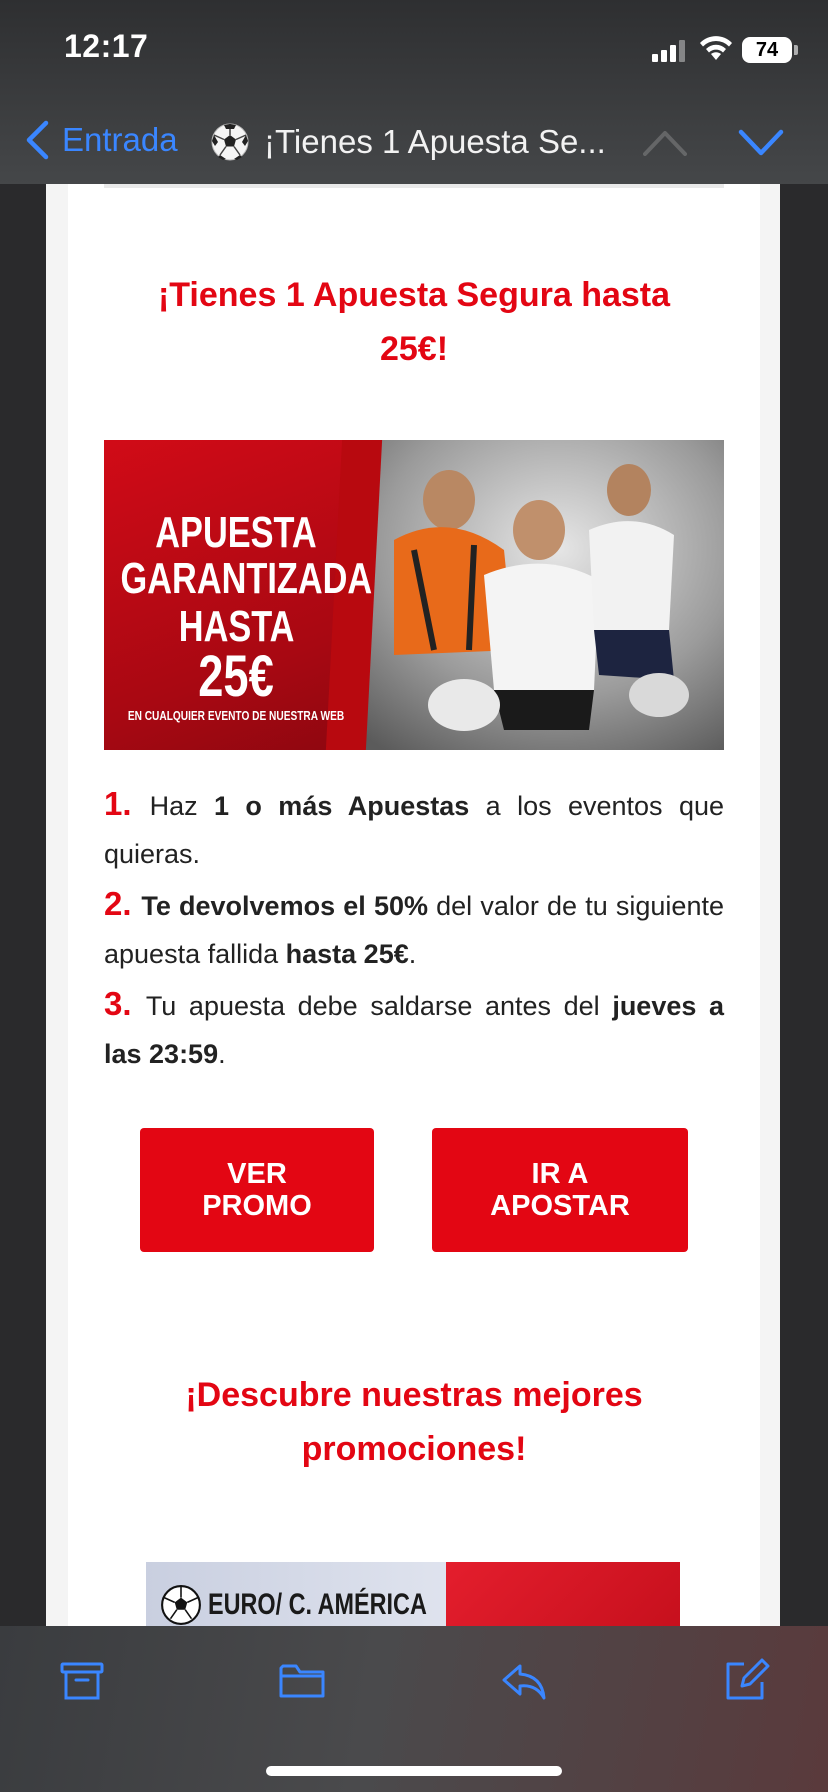 The image size is (828, 1792). Describe the element at coordinates (761, 143) in the screenshot. I see `chevron-down-icon` at that location.